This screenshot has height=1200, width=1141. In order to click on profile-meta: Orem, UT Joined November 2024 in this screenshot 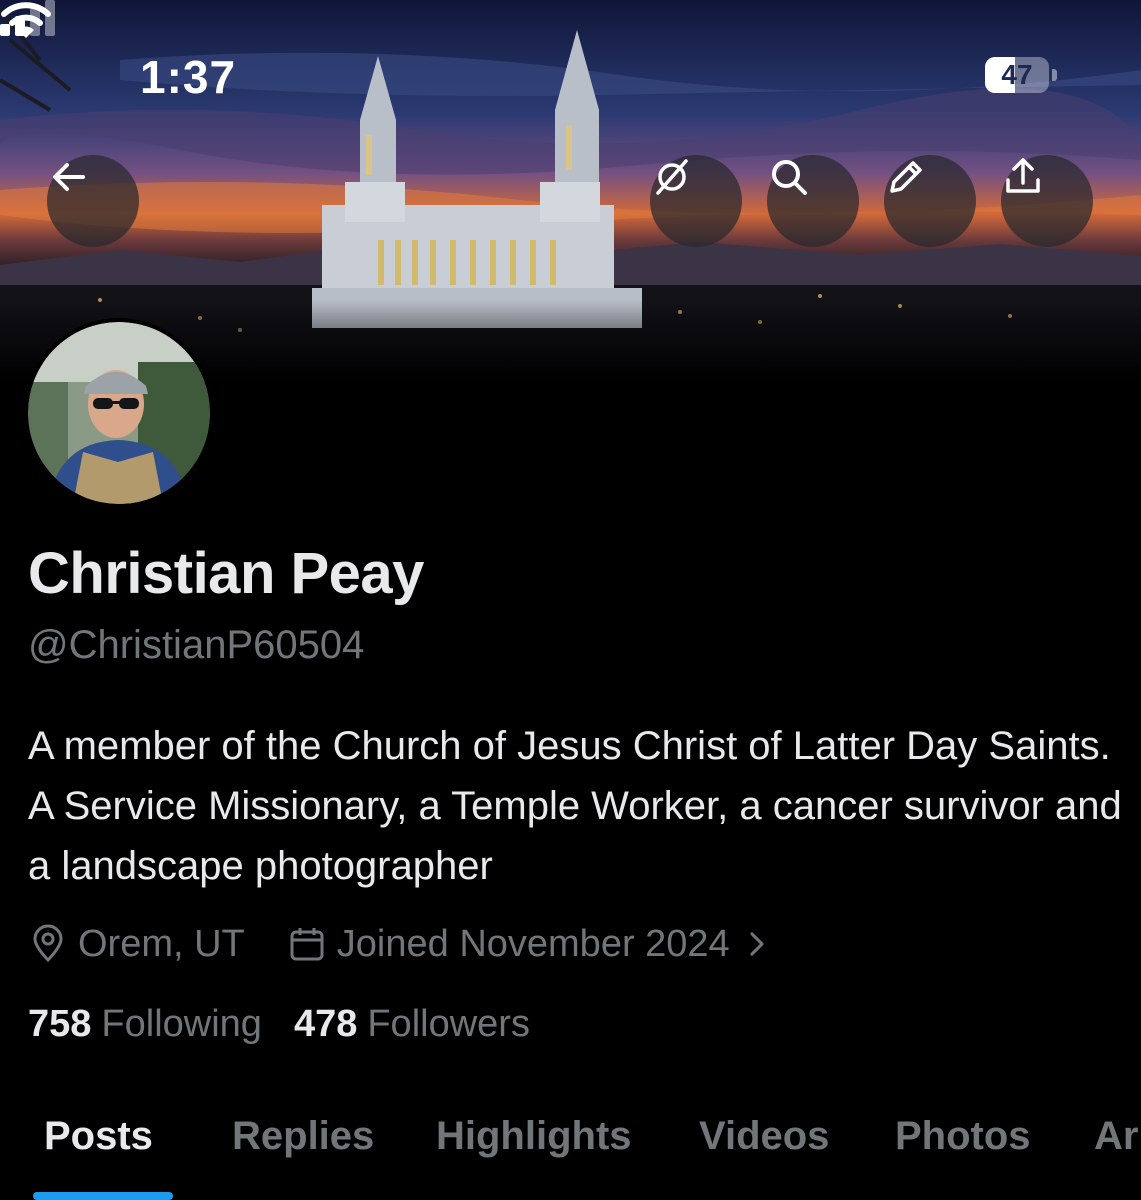, I will do `click(406, 944)`.